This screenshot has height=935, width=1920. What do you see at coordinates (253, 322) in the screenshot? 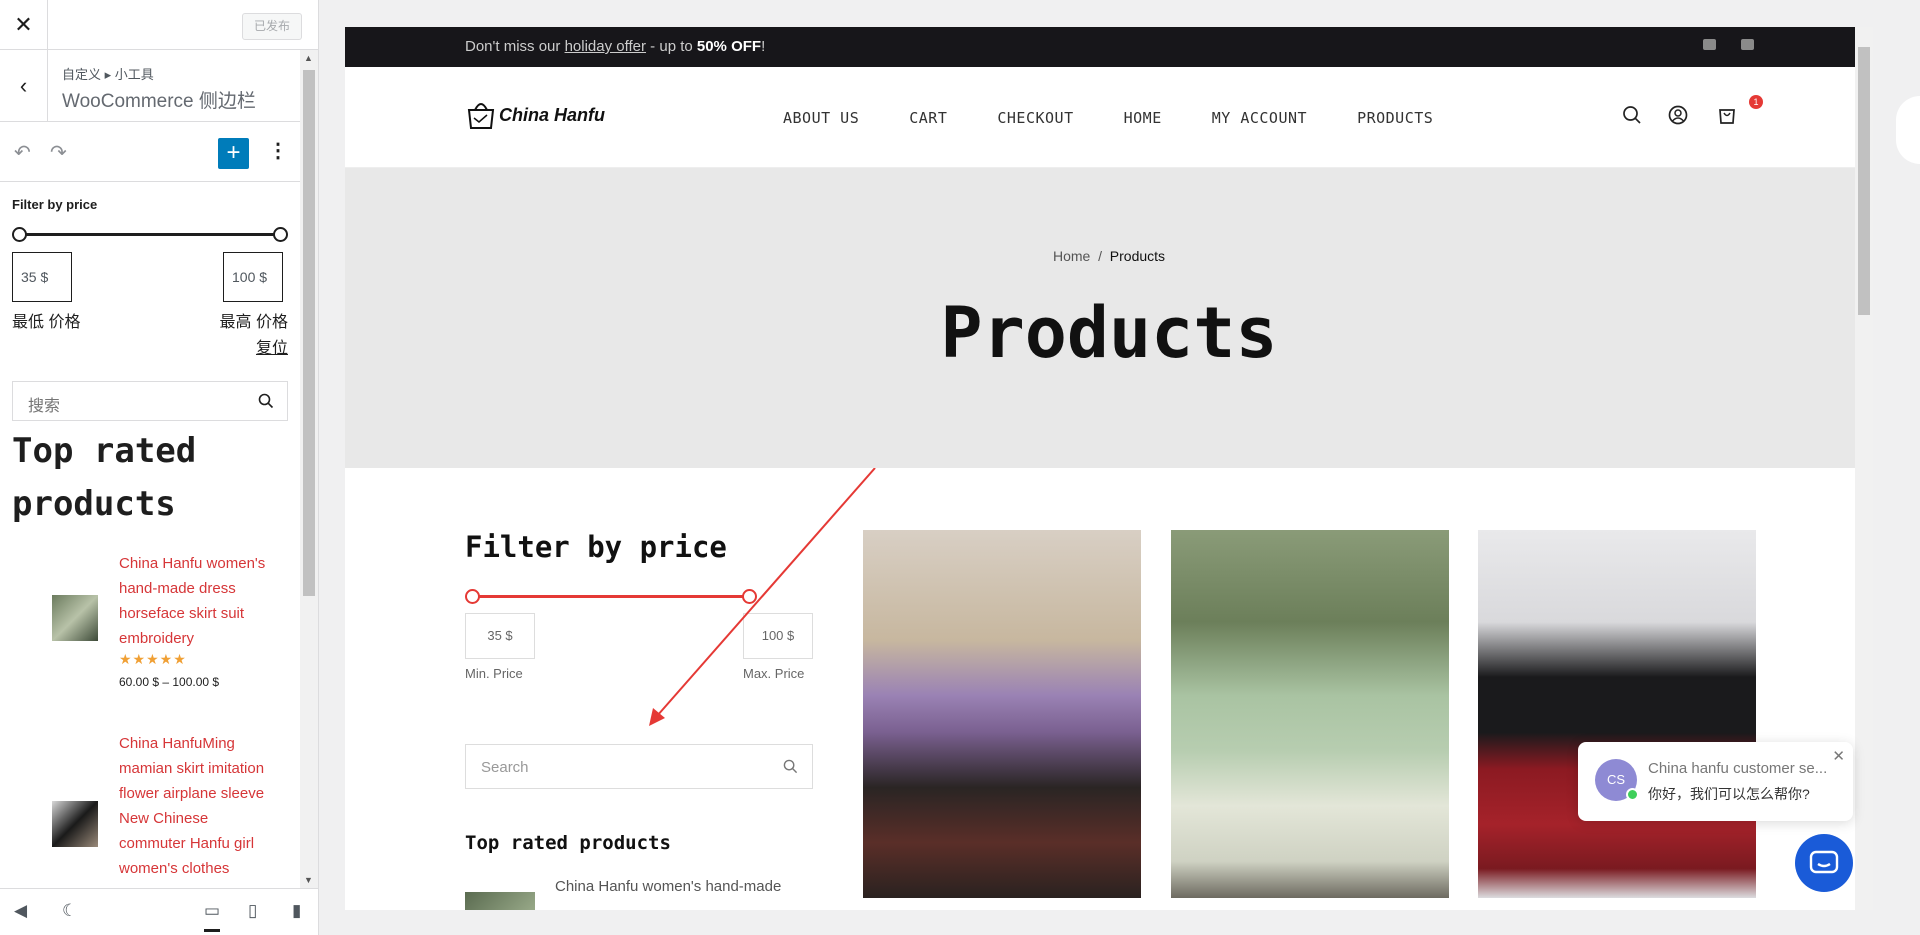
I see `max-price-label: 最高 价格` at bounding box center [253, 322].